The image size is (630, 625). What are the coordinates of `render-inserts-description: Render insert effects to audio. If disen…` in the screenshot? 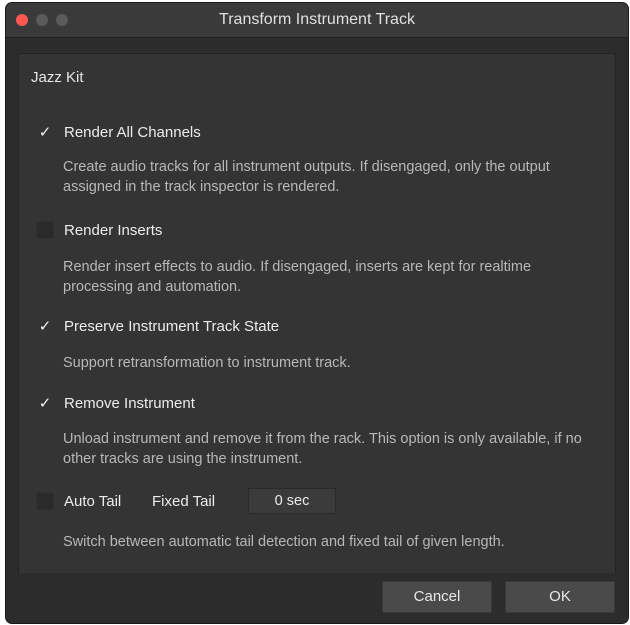 It's located at (297, 277).